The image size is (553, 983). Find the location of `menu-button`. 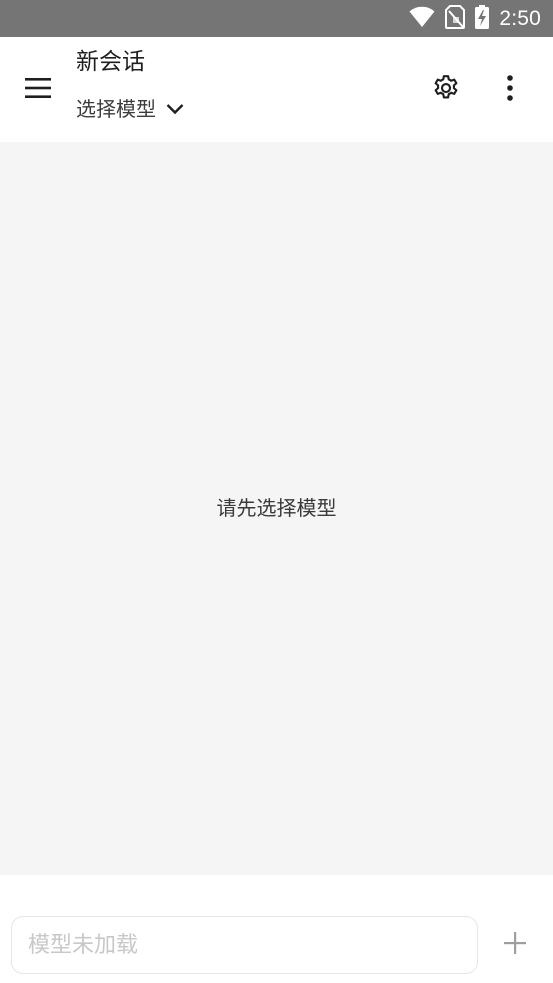

menu-button is located at coordinates (38, 90).